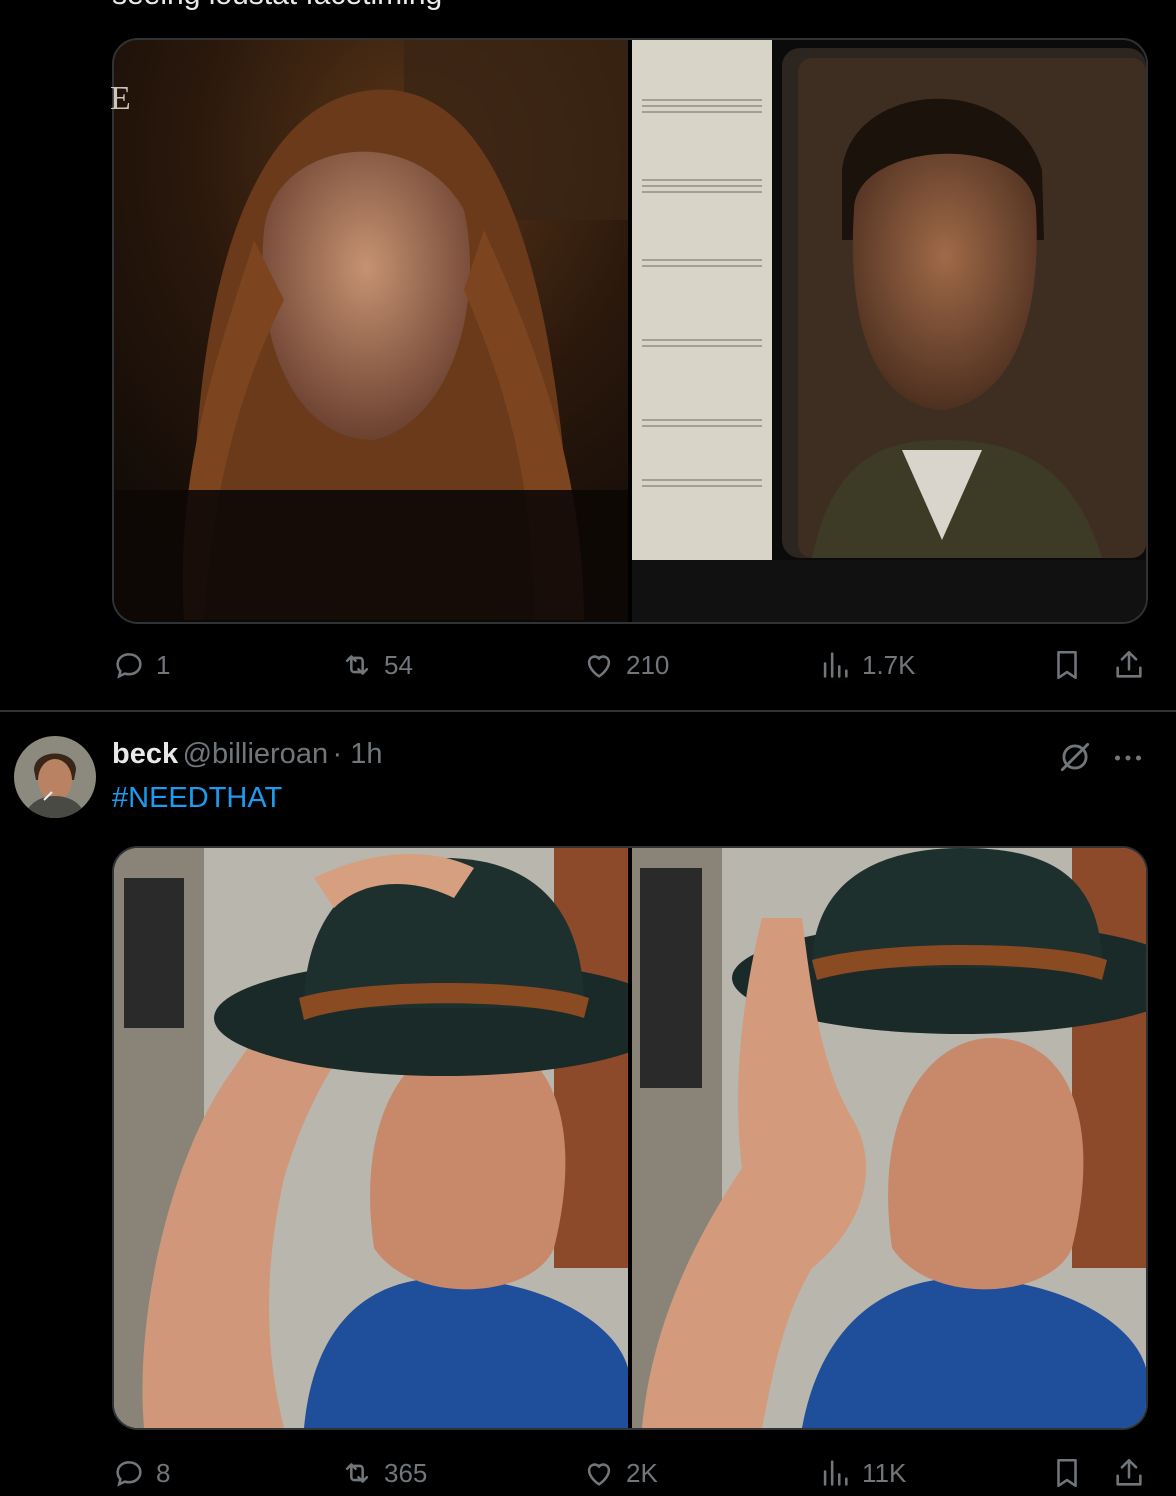 This screenshot has width=1176, height=1496. What do you see at coordinates (642, 1472) in the screenshot?
I see `like-count: 2K` at bounding box center [642, 1472].